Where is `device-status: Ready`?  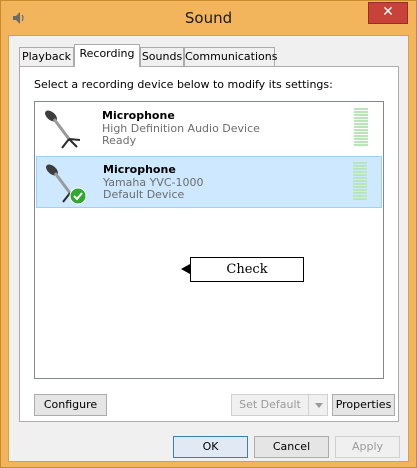
device-status: Ready is located at coordinates (119, 140).